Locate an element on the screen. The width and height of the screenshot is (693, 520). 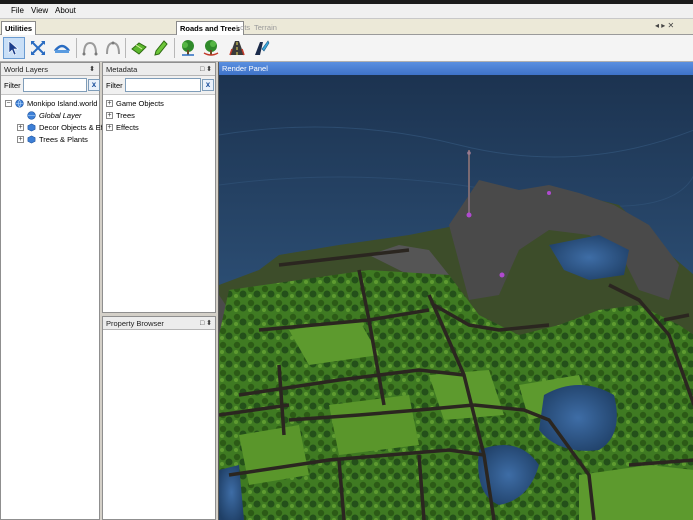
tree-row-trees-plants: + Trees & Plants is located at coordinates (52, 139).